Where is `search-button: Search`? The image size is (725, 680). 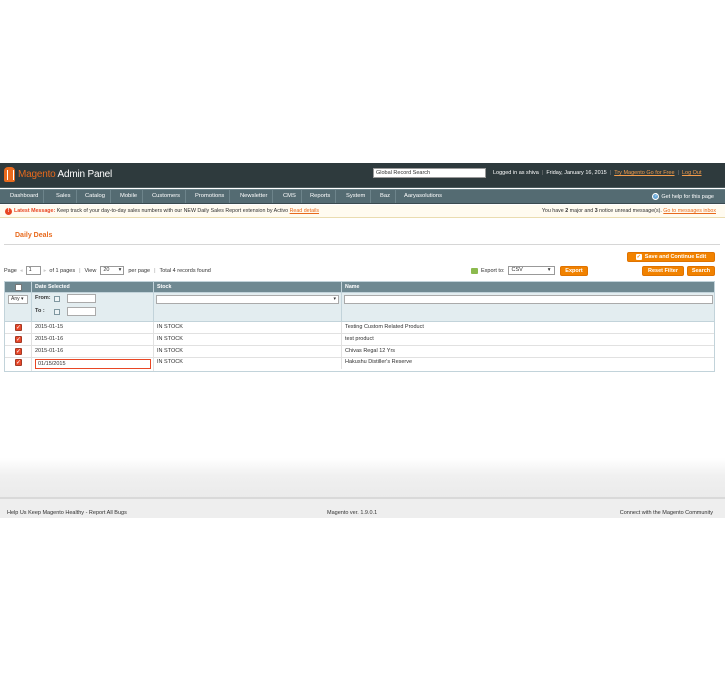 search-button: Search is located at coordinates (701, 271).